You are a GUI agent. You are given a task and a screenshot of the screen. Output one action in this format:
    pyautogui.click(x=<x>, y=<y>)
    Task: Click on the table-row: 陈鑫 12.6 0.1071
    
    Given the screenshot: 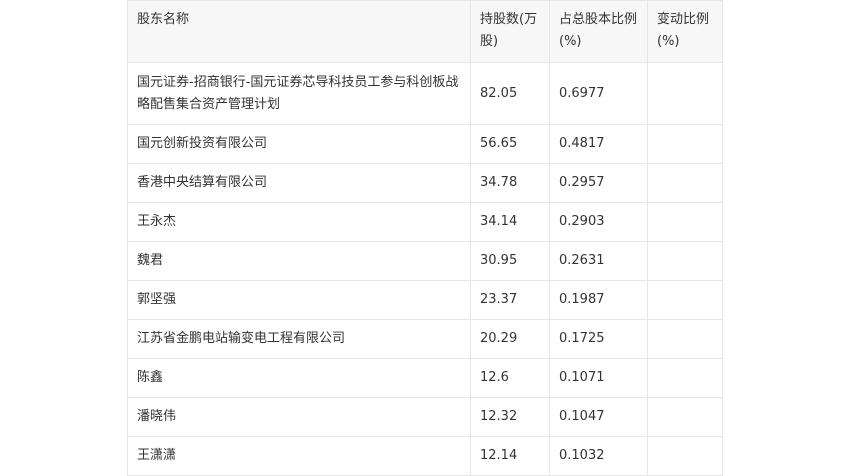 What is the action you would take?
    pyautogui.click(x=425, y=378)
    